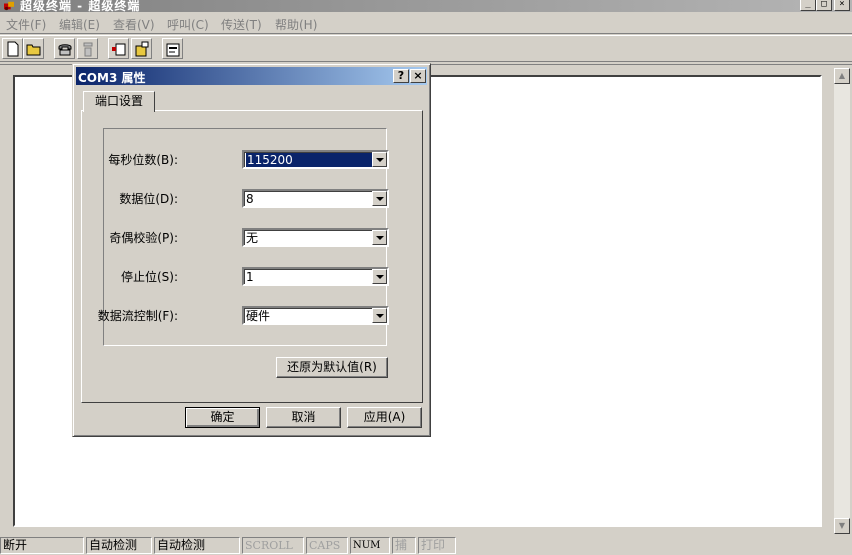  What do you see at coordinates (418, 76) in the screenshot?
I see `dialog-close-button: ×` at bounding box center [418, 76].